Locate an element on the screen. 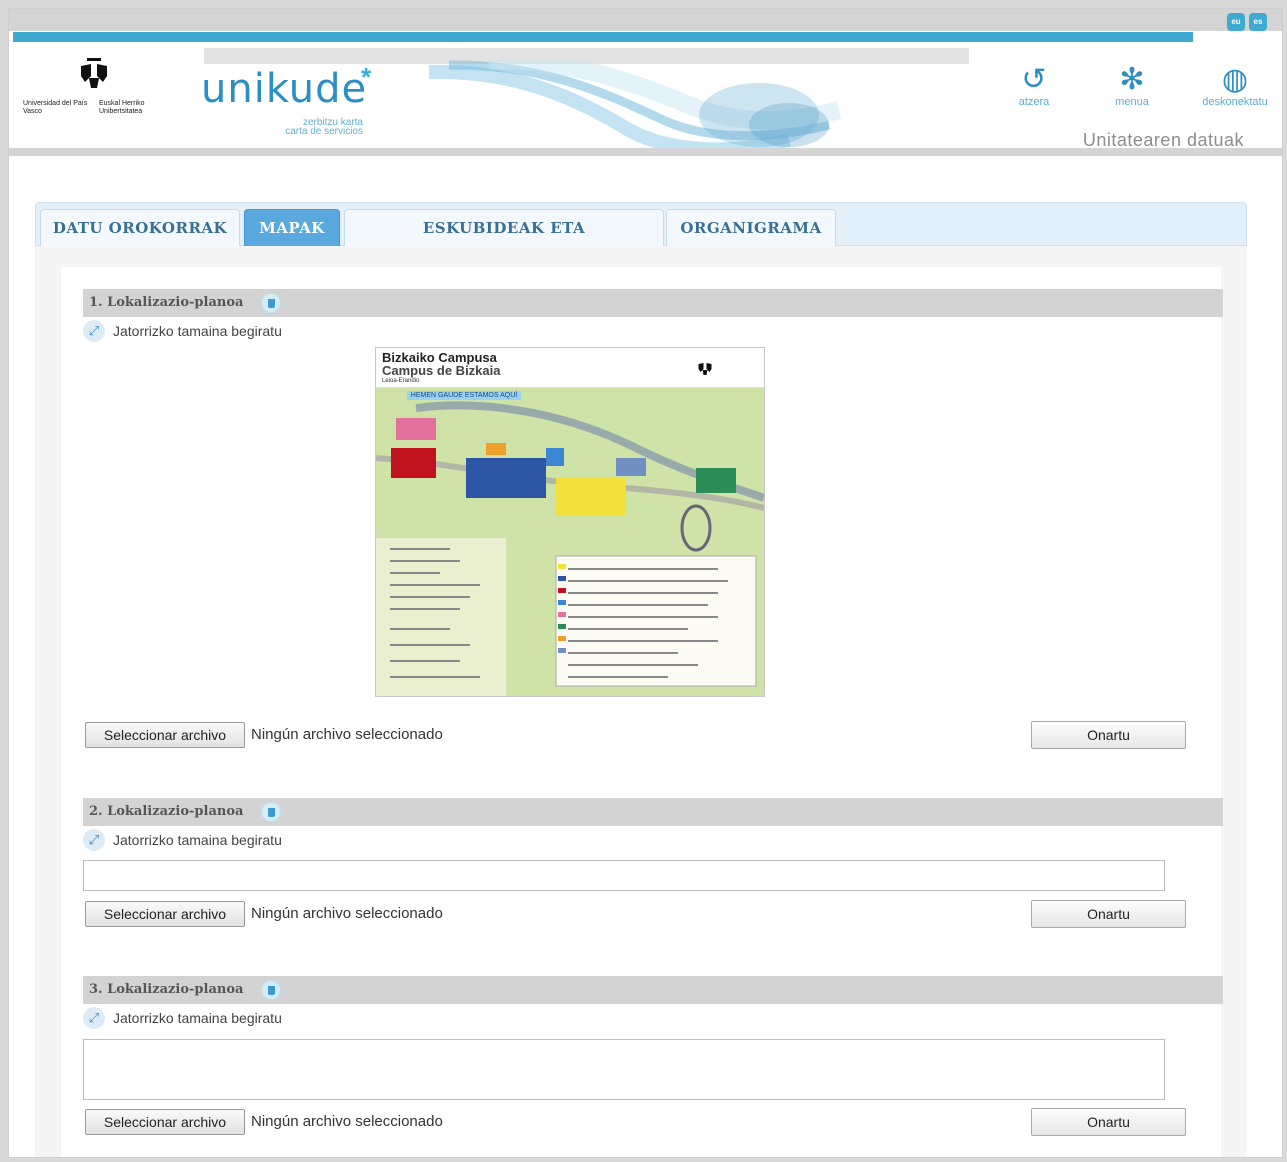 This screenshot has width=1287, height=1162. section-1-view-original-link: ⤢ Jatorrizko tamaina begiratu is located at coordinates (182, 331).